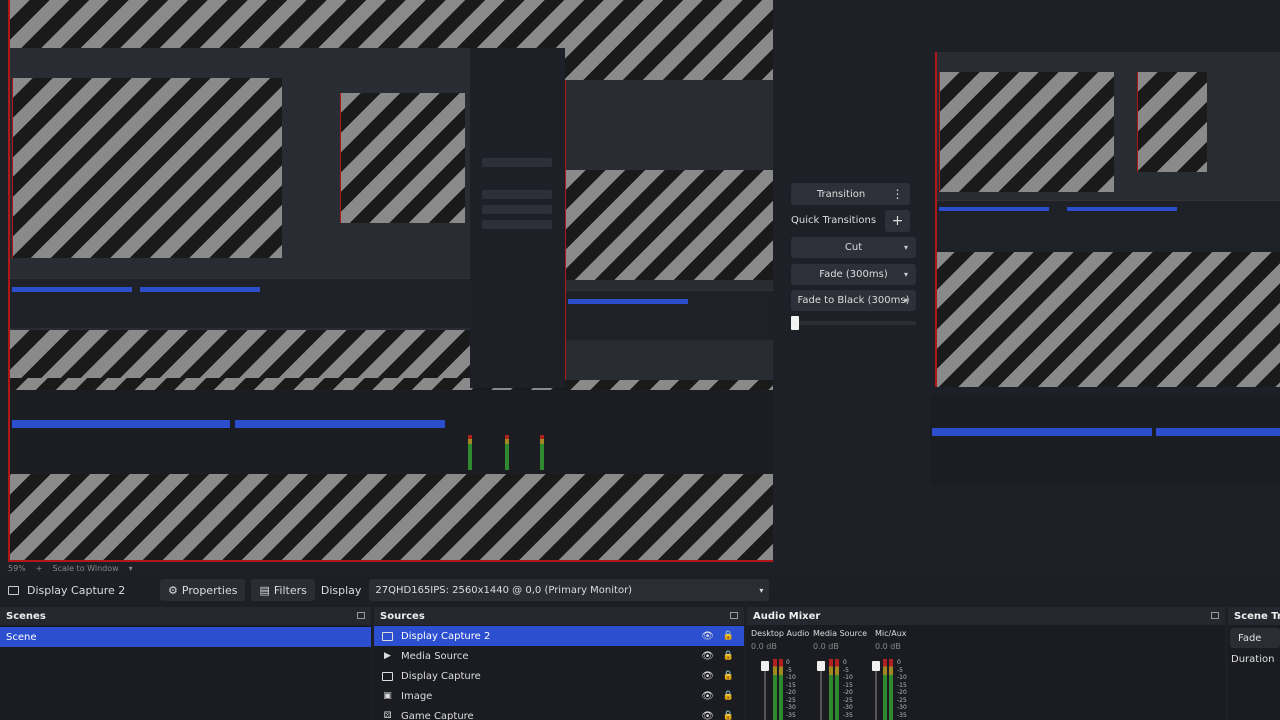 Image resolution: width=1280 pixels, height=720 pixels. I want to click on transition-more-button: ⋮, so click(897, 194).